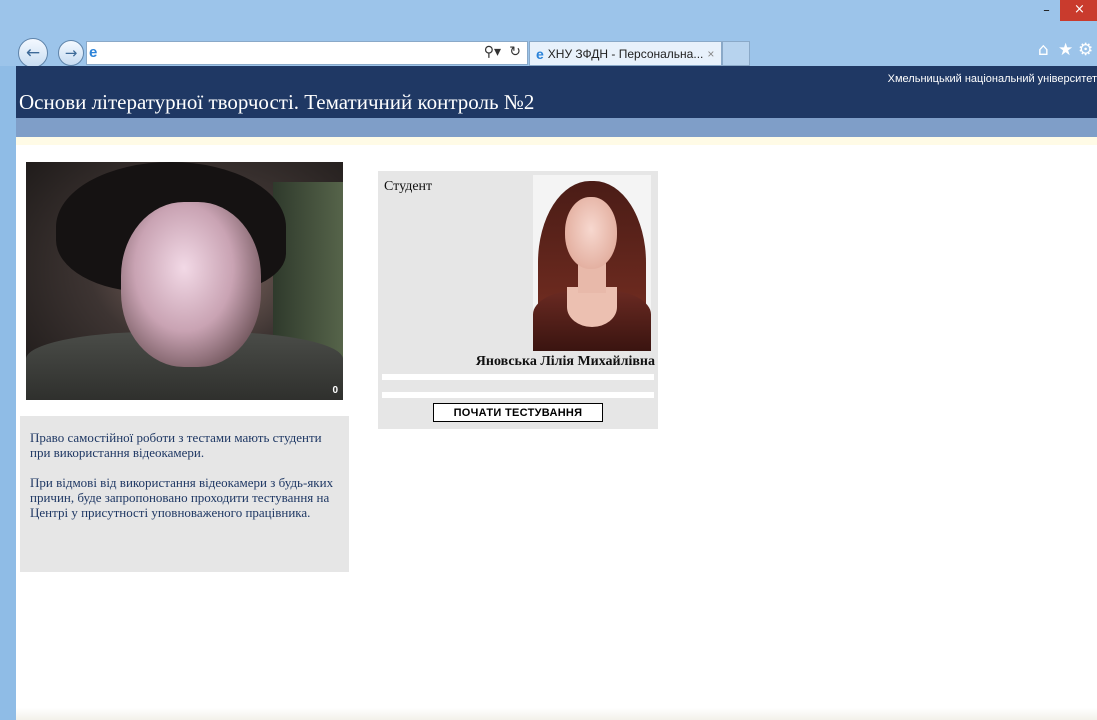 The height and width of the screenshot is (720, 1097). I want to click on university-name: Хмельницький національний університет, so click(992, 79).